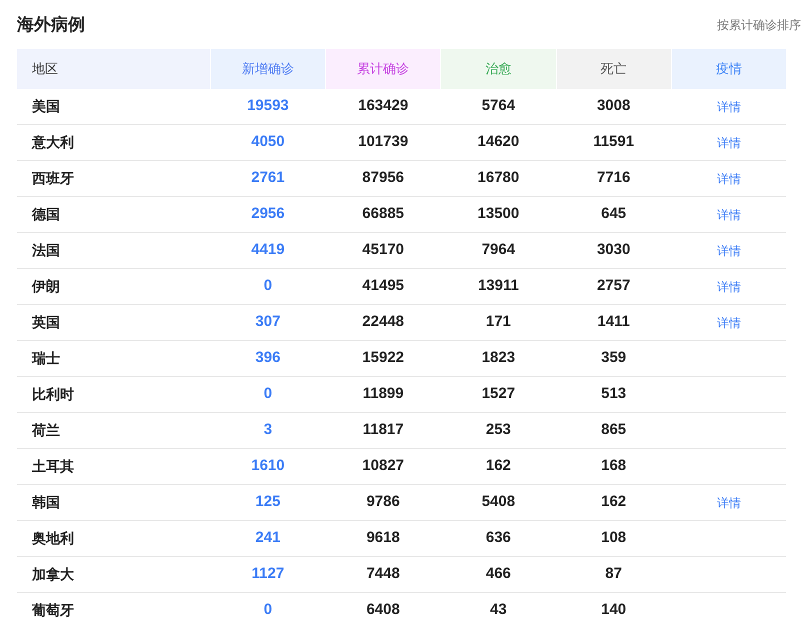 The height and width of the screenshot is (627, 808). What do you see at coordinates (267, 538) in the screenshot?
I see `table-cell-text: 241` at bounding box center [267, 538].